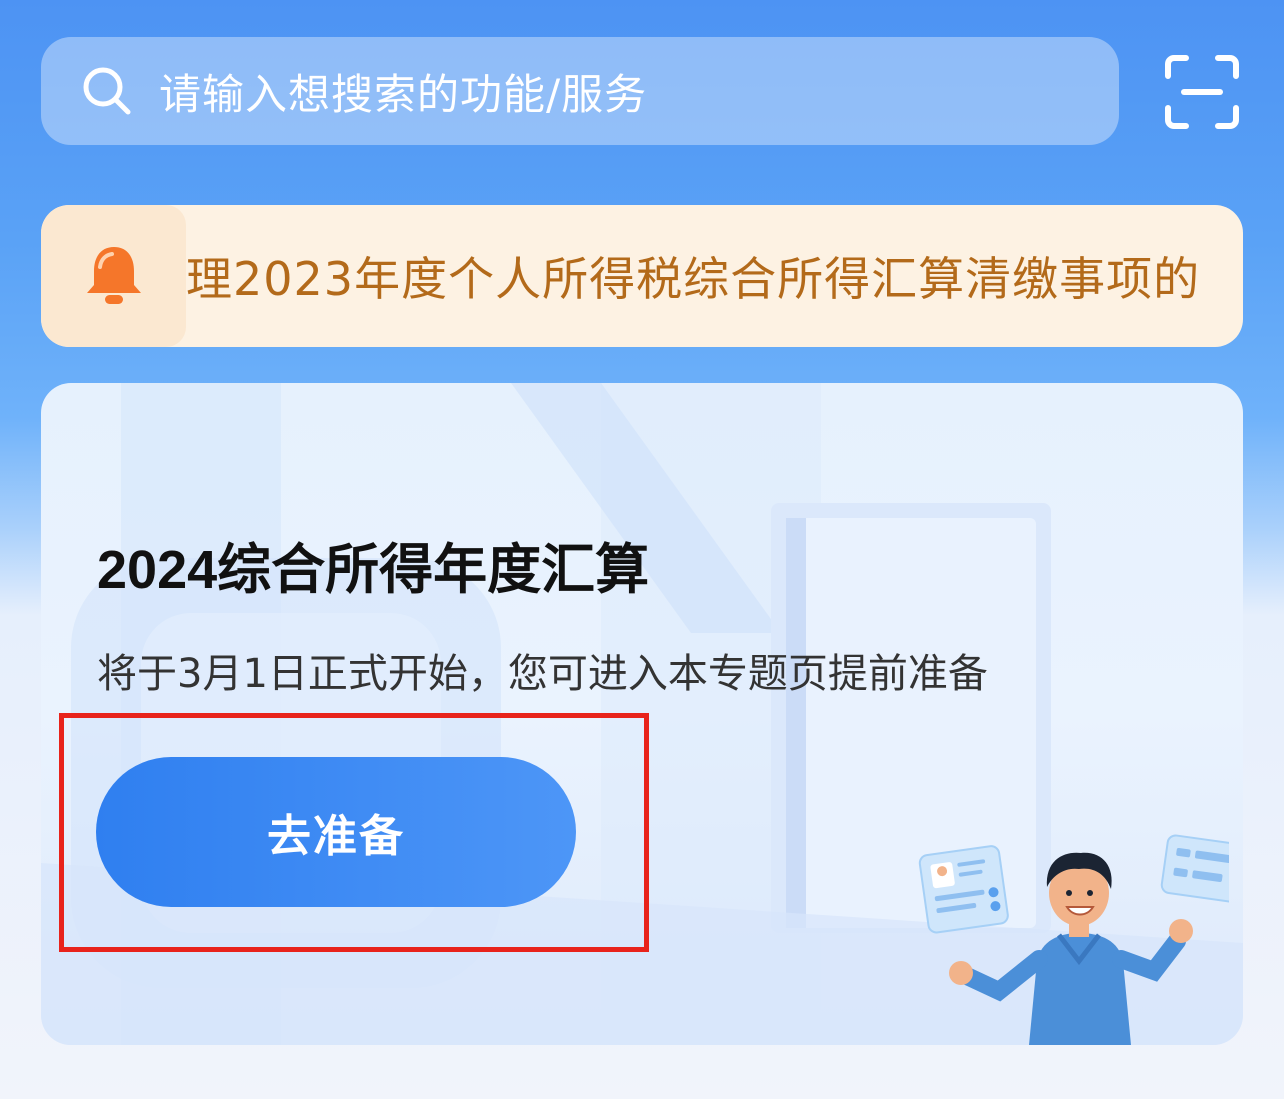 The width and height of the screenshot is (1284, 1099). I want to click on go-prepare-button: 去准备, so click(336, 832).